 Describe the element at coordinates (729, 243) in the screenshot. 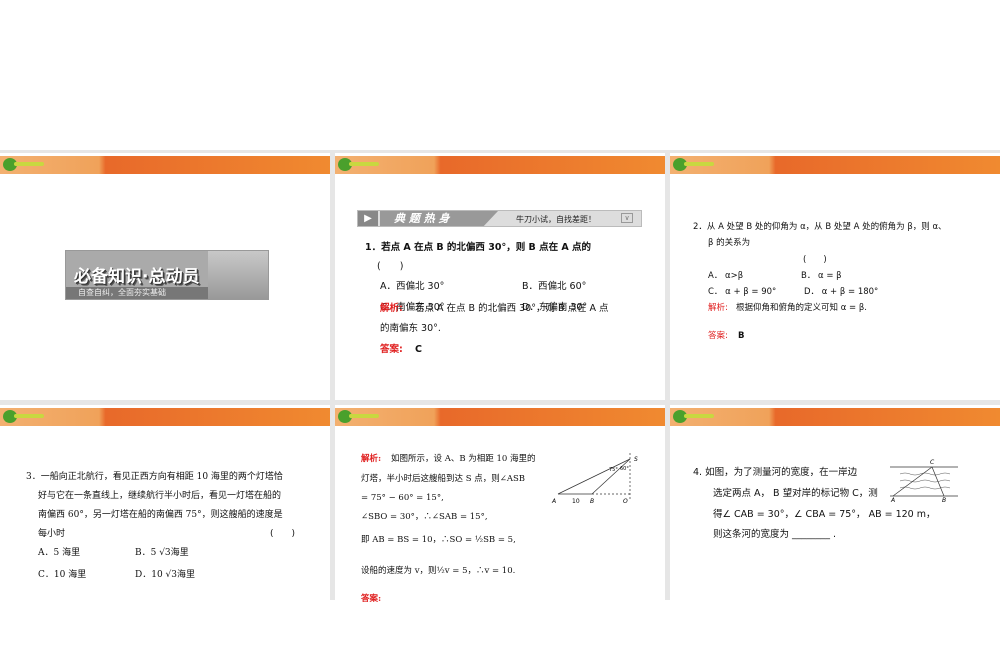

I see `question-text: β 的关系为` at that location.